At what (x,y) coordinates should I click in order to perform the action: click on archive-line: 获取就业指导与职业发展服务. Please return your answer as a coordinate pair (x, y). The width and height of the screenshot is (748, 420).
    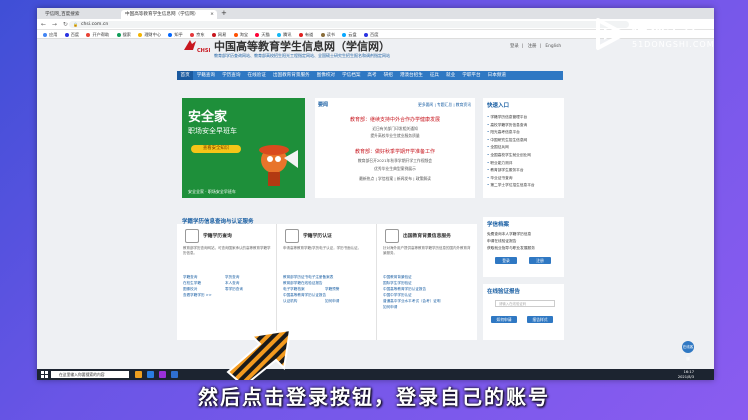
    Looking at the image, I should click on (511, 248).